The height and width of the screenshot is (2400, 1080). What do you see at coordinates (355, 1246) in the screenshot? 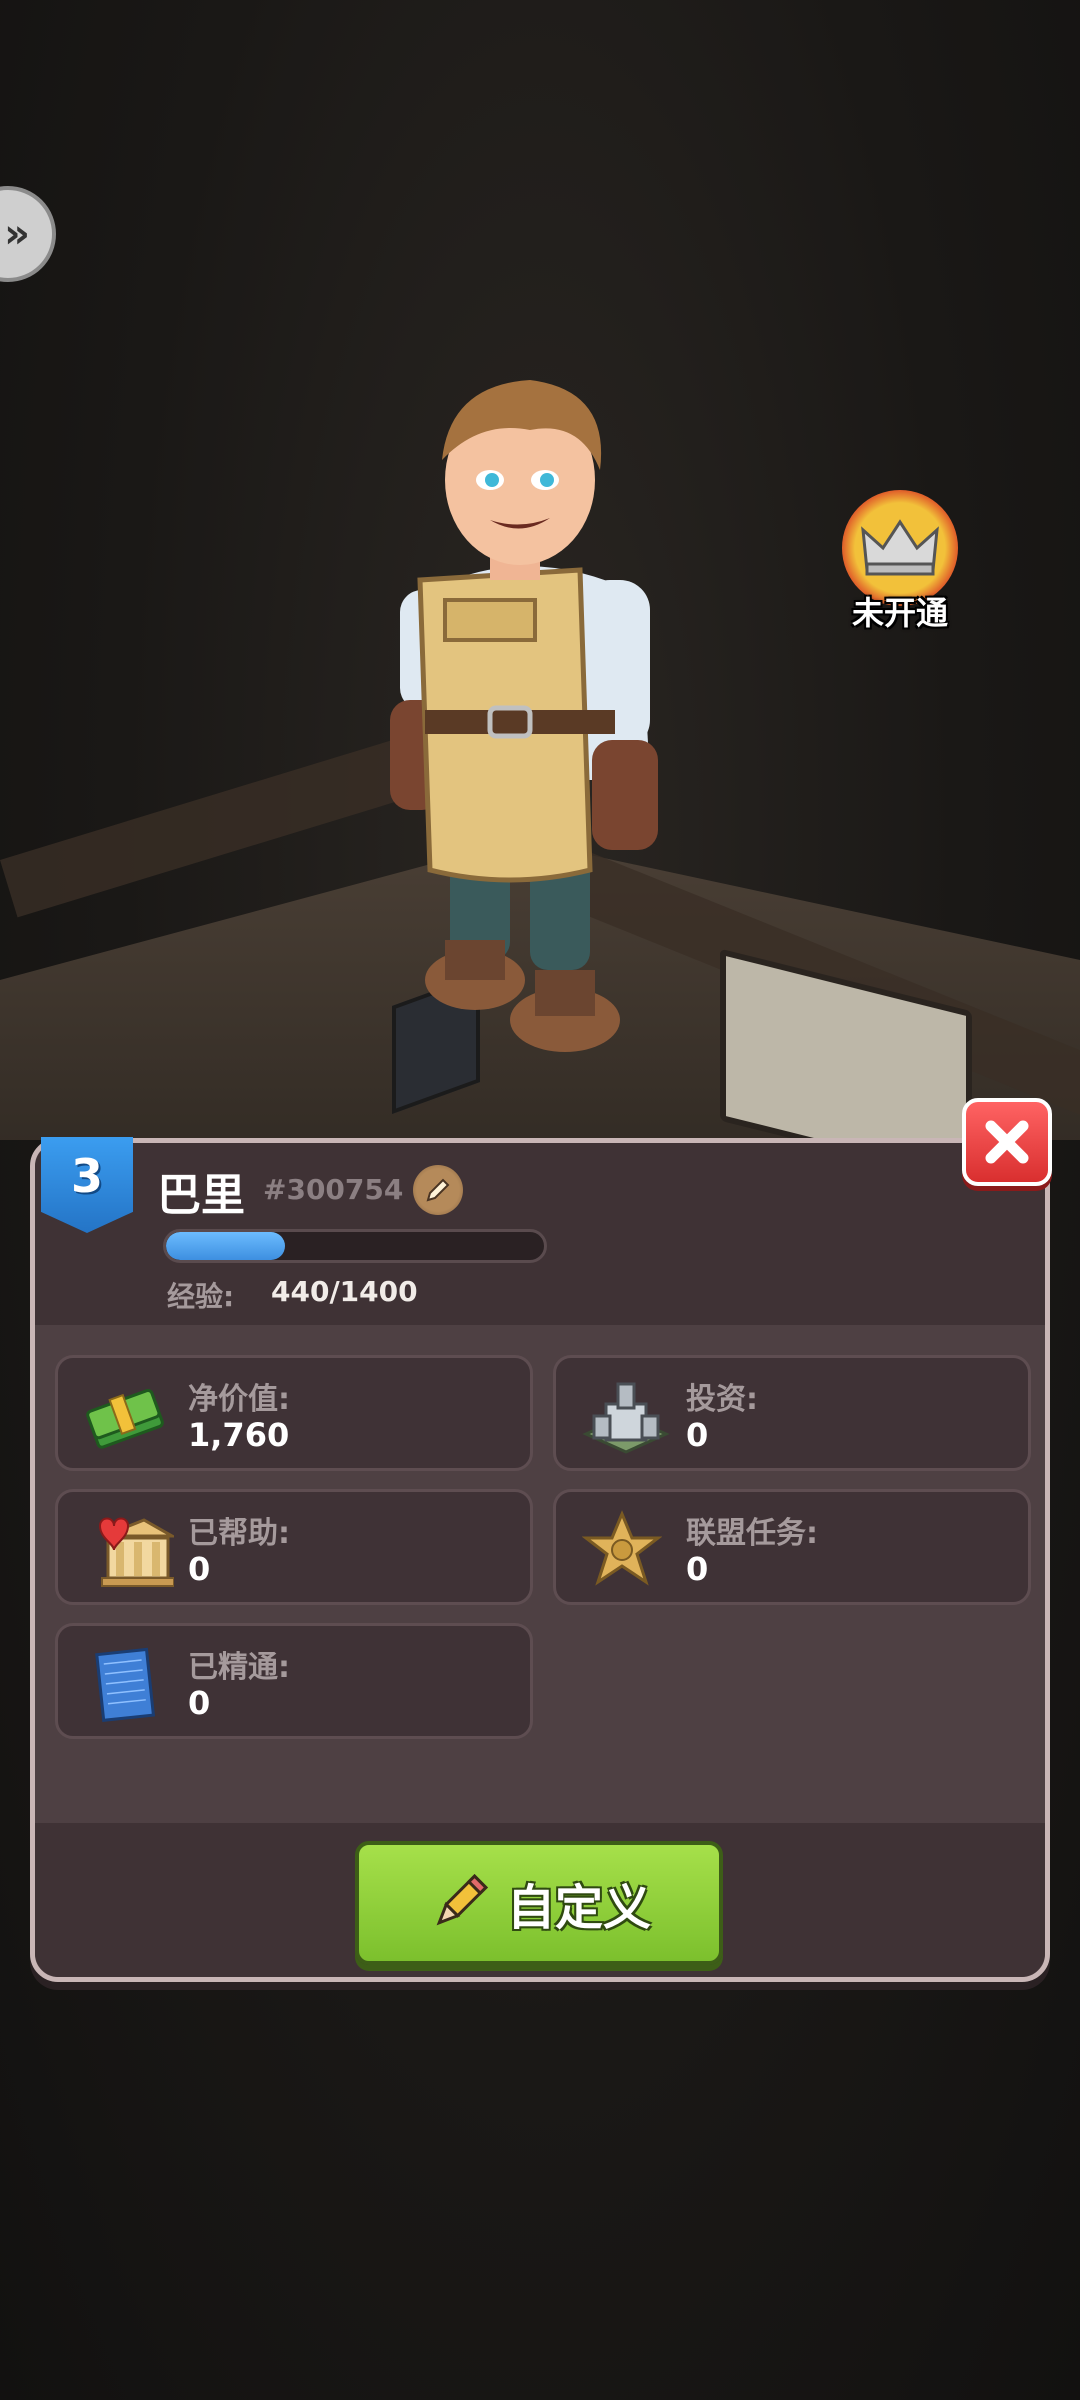
I see `xp-progress-bar` at bounding box center [355, 1246].